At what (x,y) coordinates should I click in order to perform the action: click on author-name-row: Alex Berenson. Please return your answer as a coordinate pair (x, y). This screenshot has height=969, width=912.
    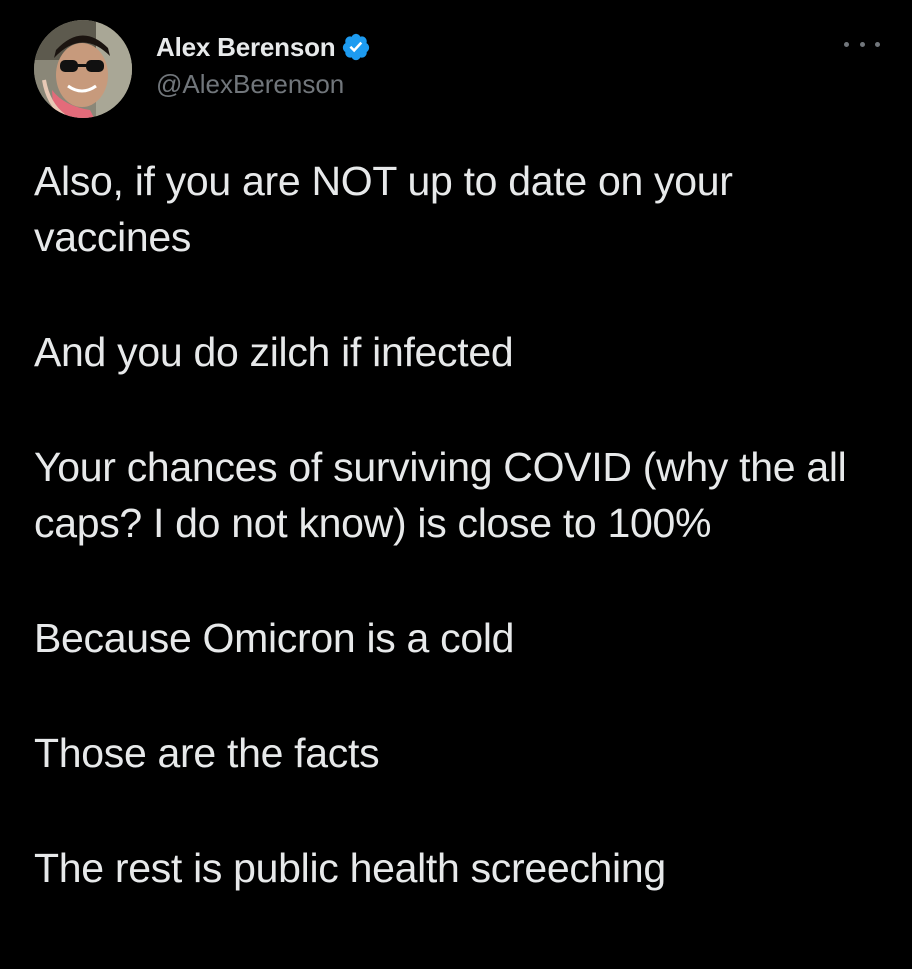
    Looking at the image, I should click on (263, 47).